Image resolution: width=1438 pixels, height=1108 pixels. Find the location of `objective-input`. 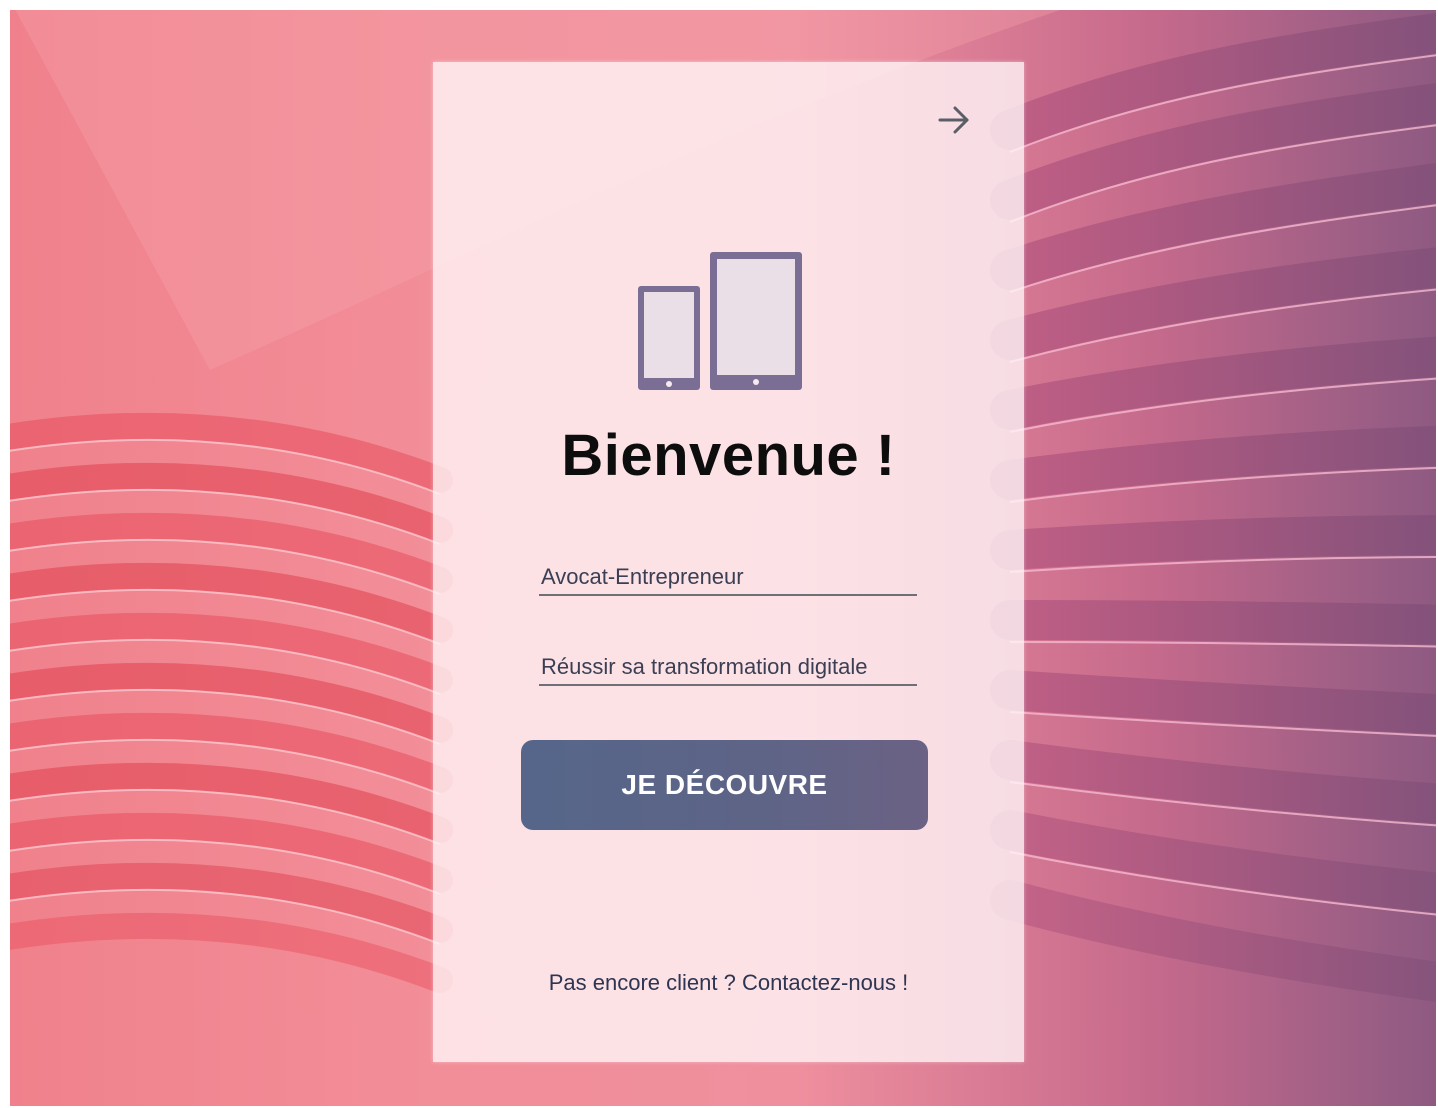

objective-input is located at coordinates (729, 667).